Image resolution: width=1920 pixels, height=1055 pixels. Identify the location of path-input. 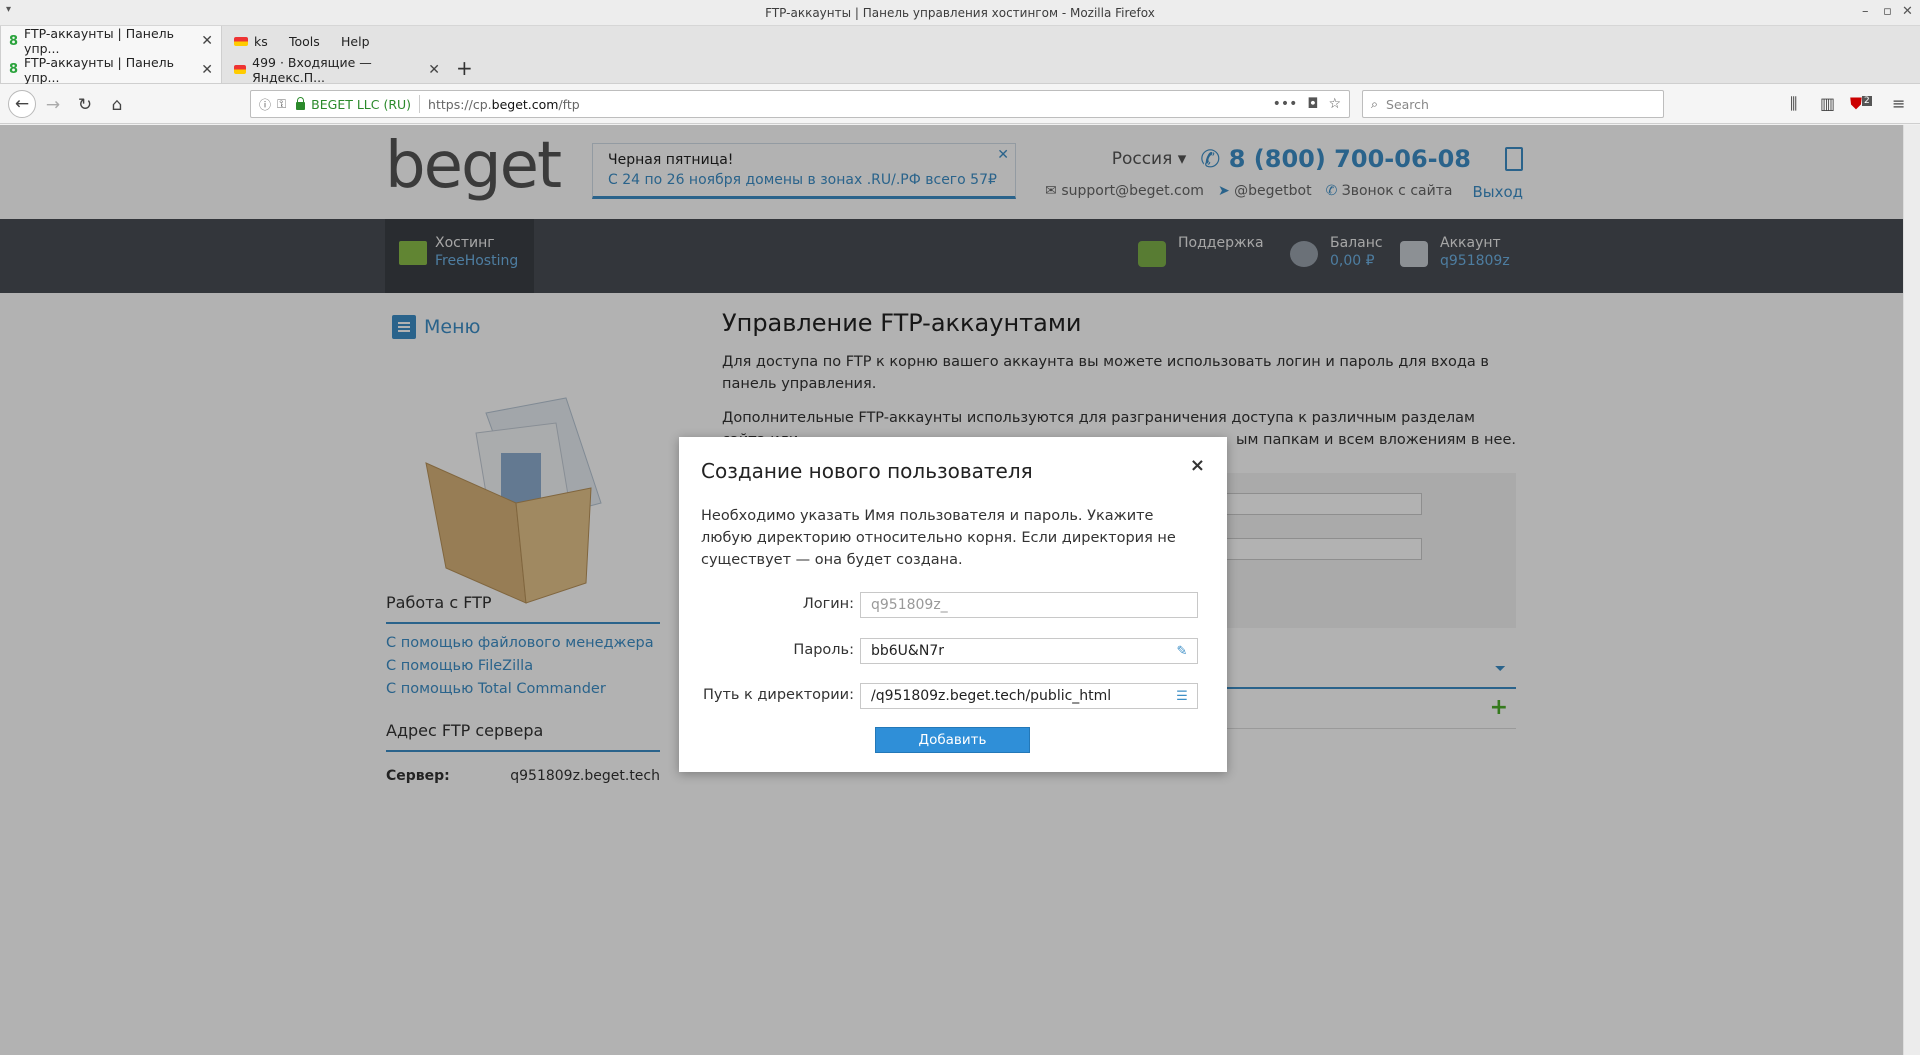
(1029, 696).